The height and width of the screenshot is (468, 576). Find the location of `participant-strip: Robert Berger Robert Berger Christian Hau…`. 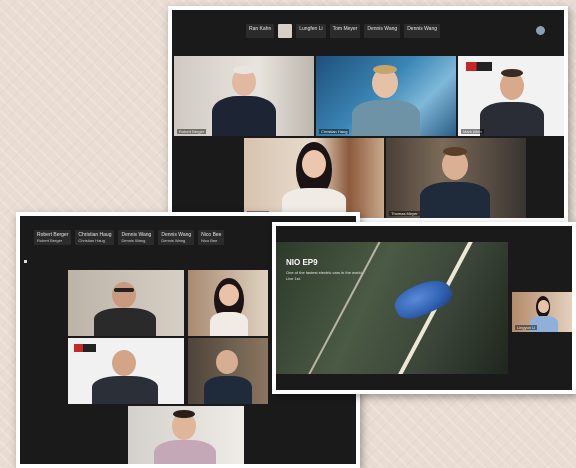

participant-strip: Robert Berger Robert Berger Christian Hau… is located at coordinates (129, 237).